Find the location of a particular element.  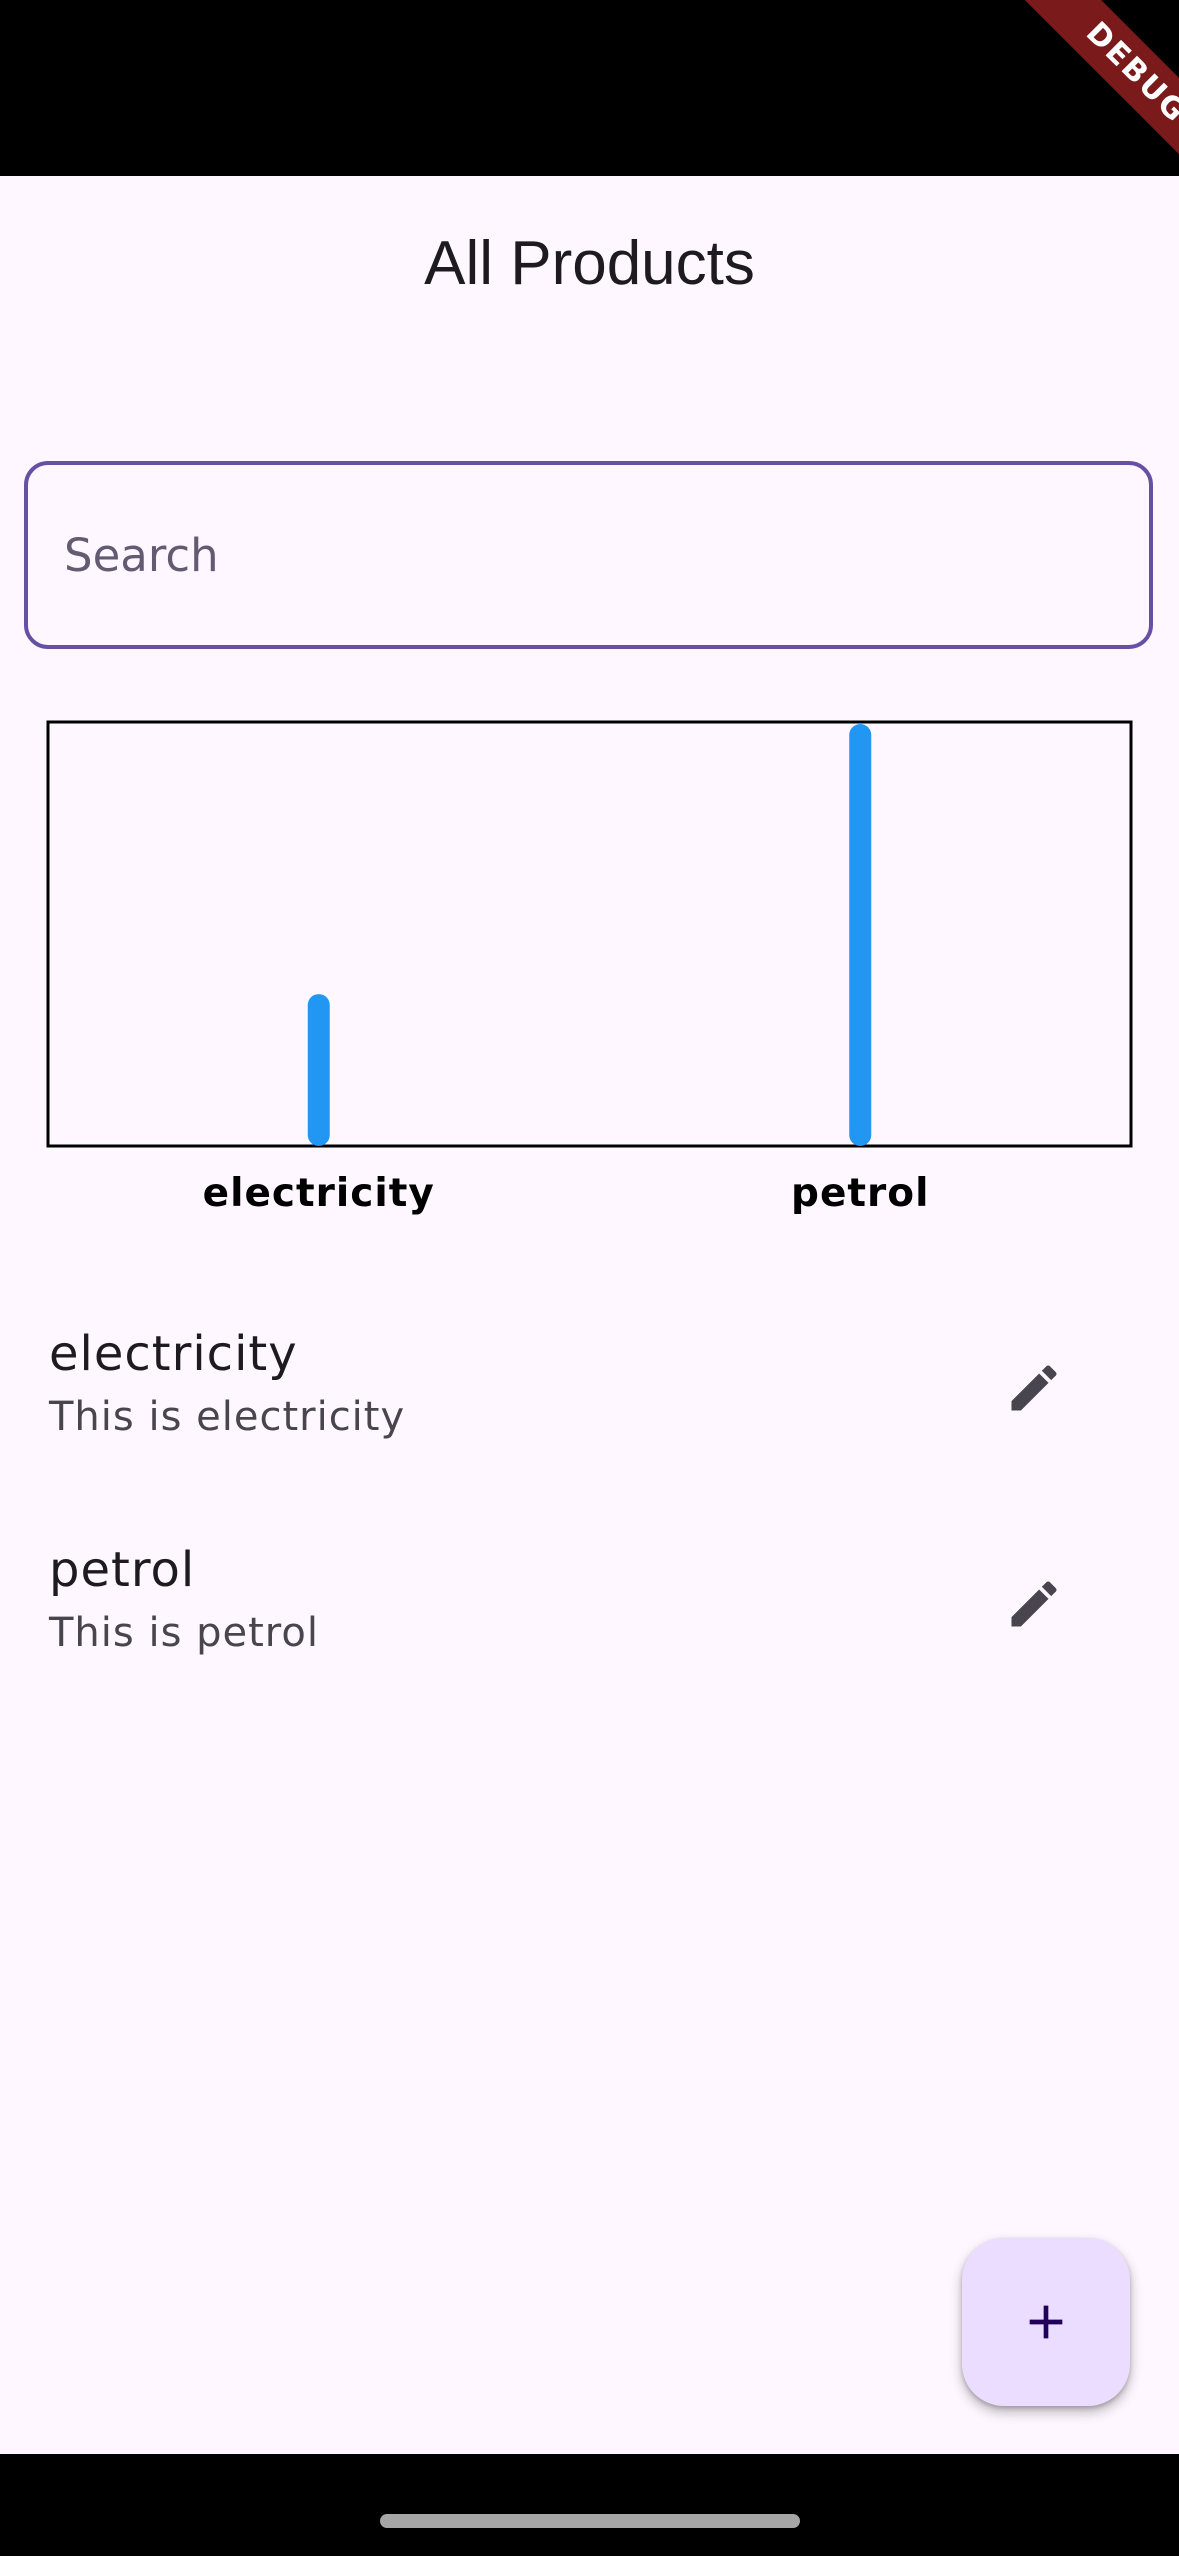

status-bar: DEBUG is located at coordinates (589, 88).